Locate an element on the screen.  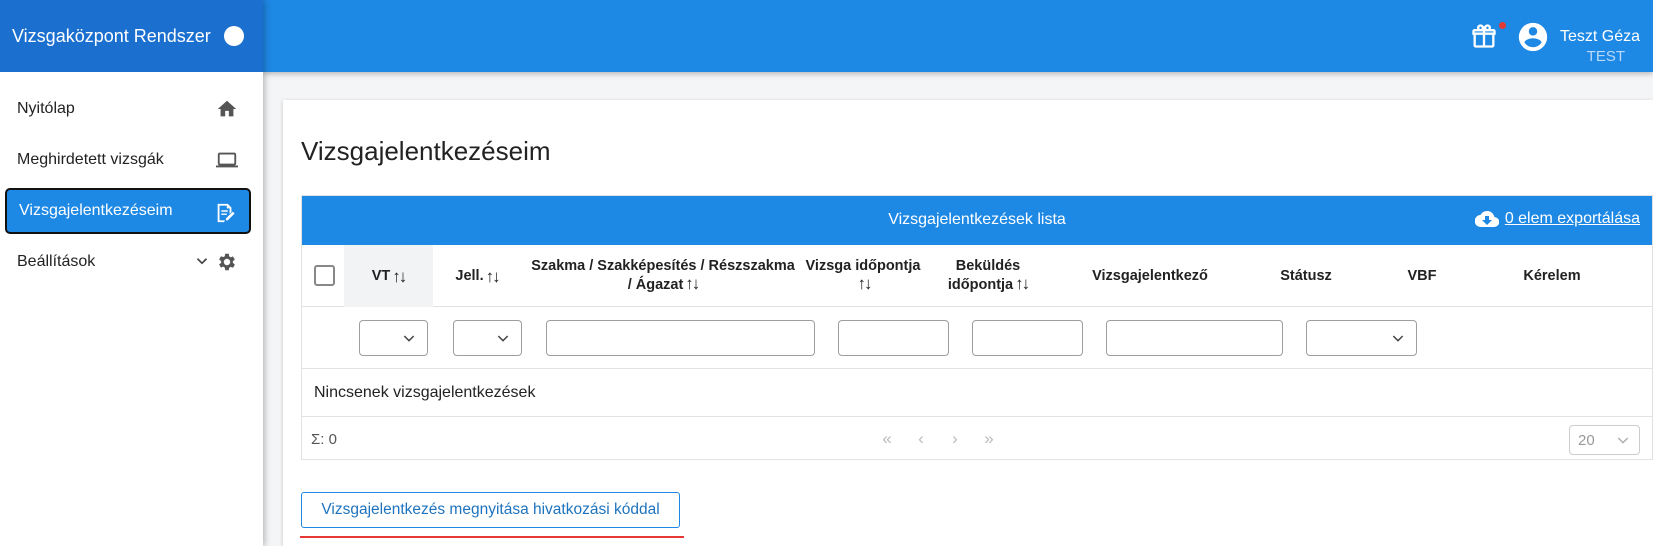
column-status: Státusz is located at coordinates (1306, 276).